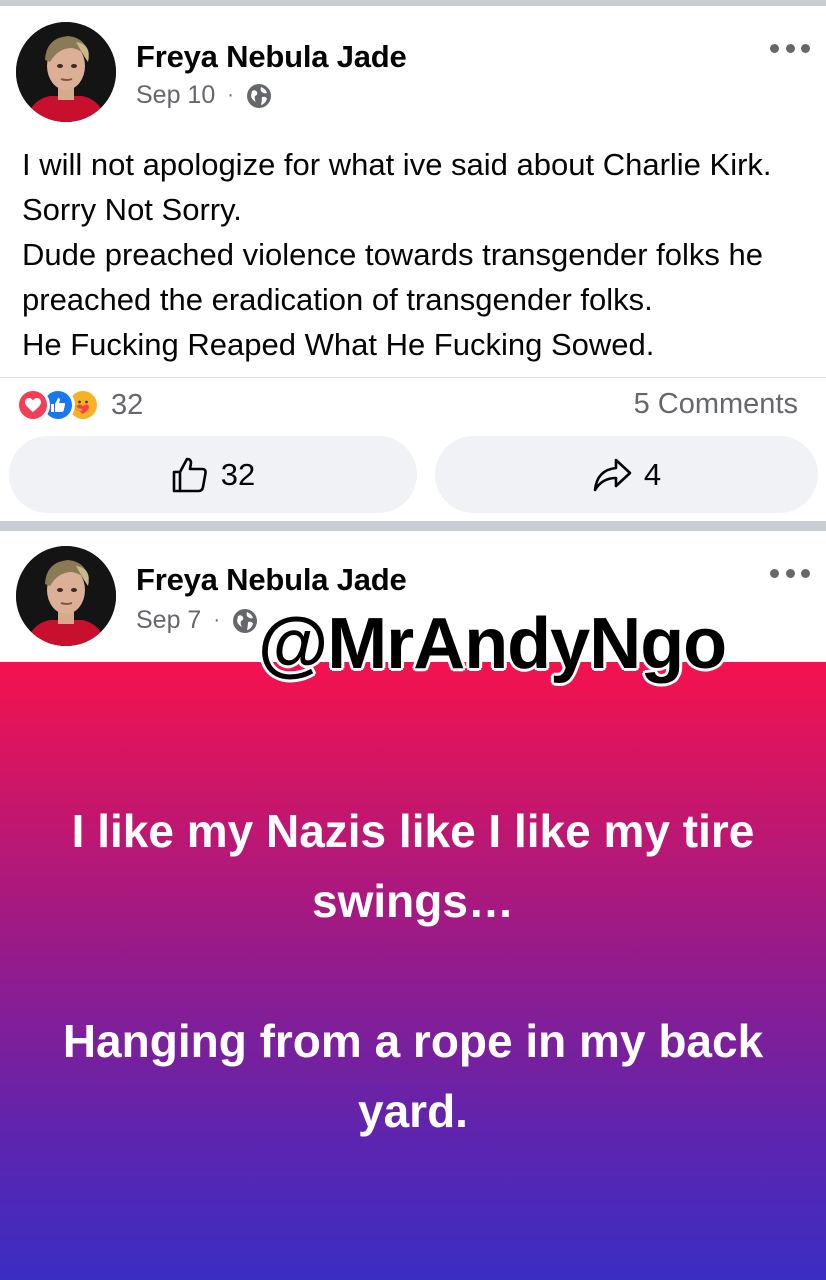 This screenshot has width=826, height=1280. Describe the element at coordinates (79, 405) in the screenshot. I see `reactions-summary: 32` at that location.